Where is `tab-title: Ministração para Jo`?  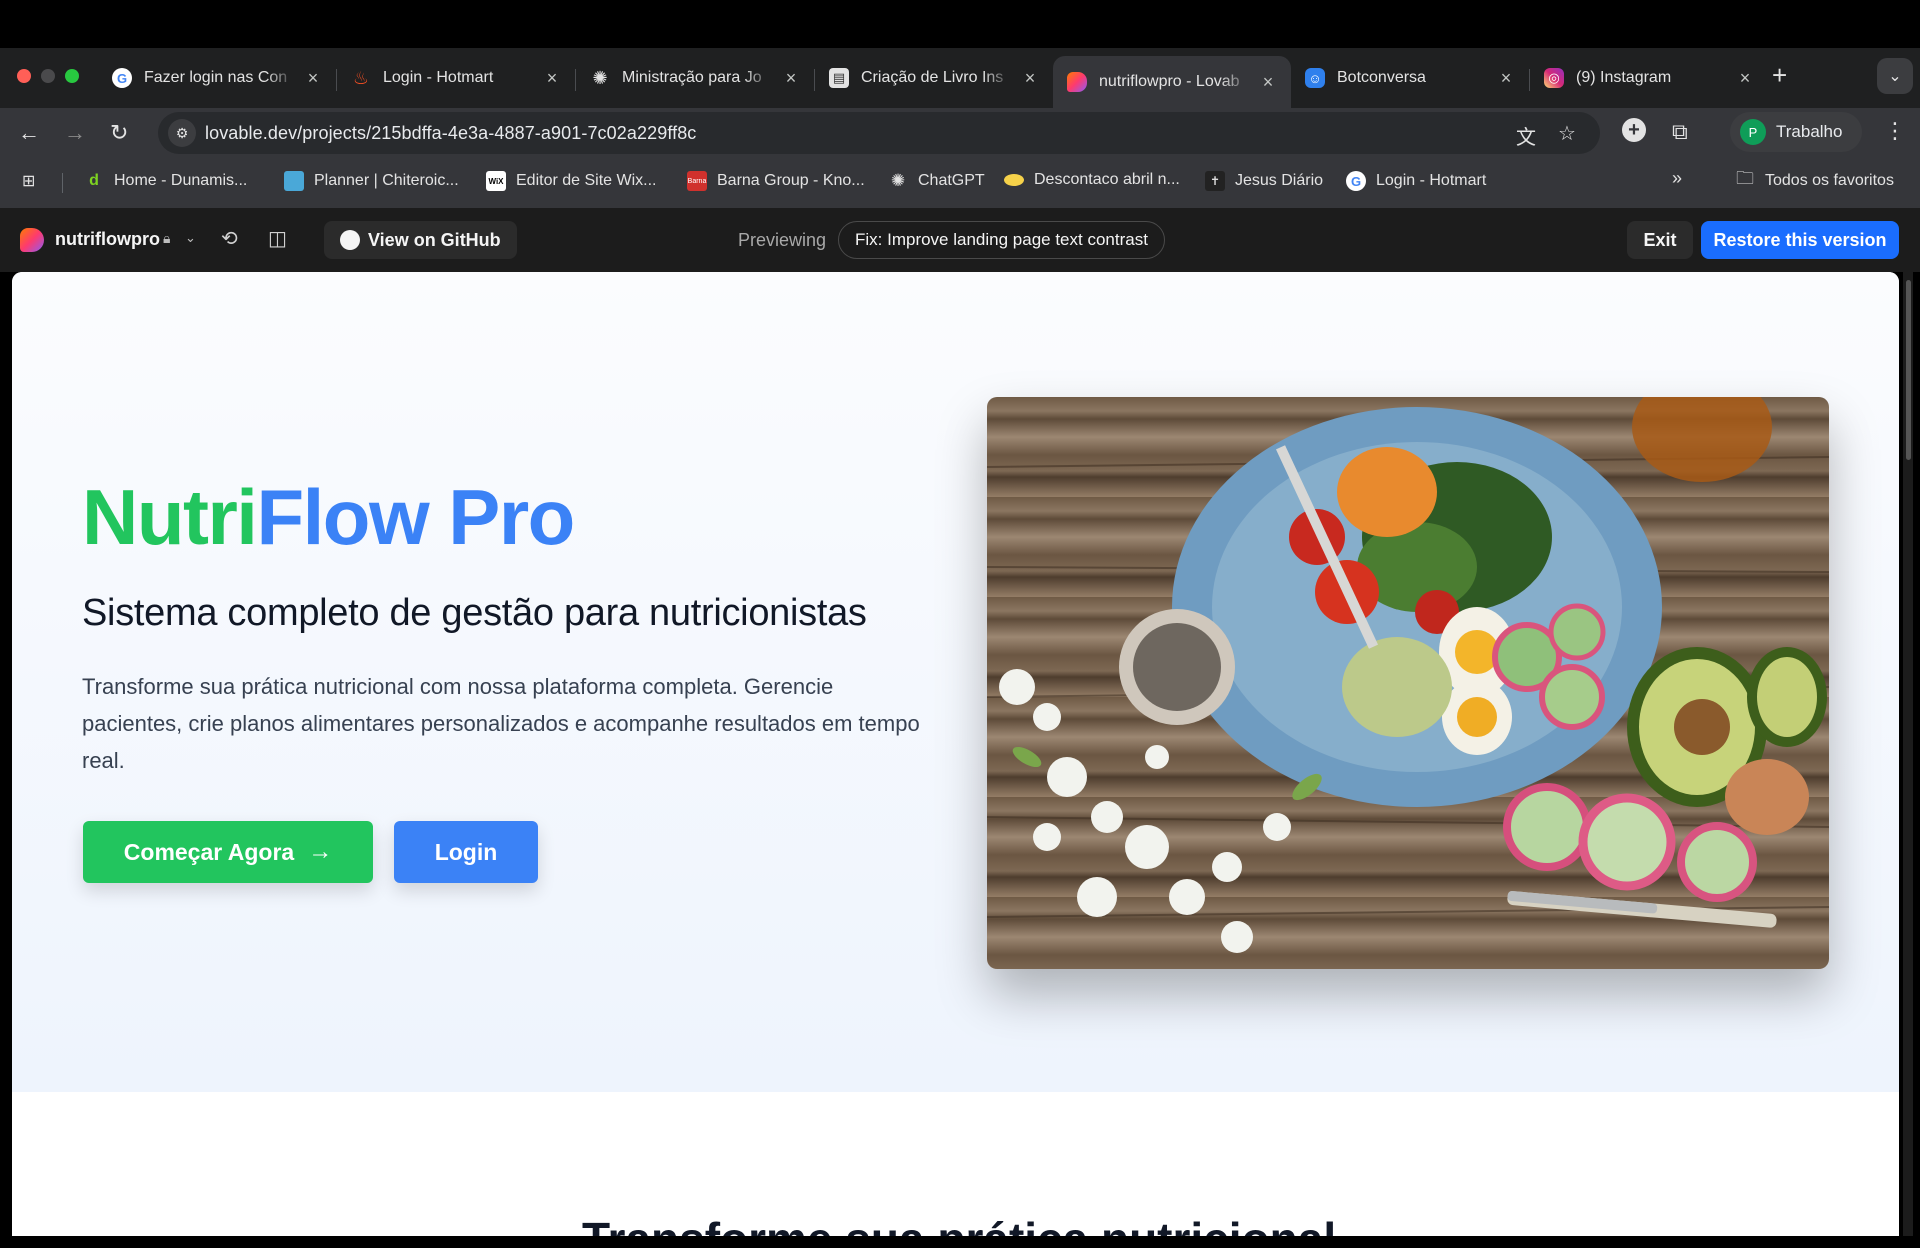
tab-title: Ministração para Jo is located at coordinates (692, 77).